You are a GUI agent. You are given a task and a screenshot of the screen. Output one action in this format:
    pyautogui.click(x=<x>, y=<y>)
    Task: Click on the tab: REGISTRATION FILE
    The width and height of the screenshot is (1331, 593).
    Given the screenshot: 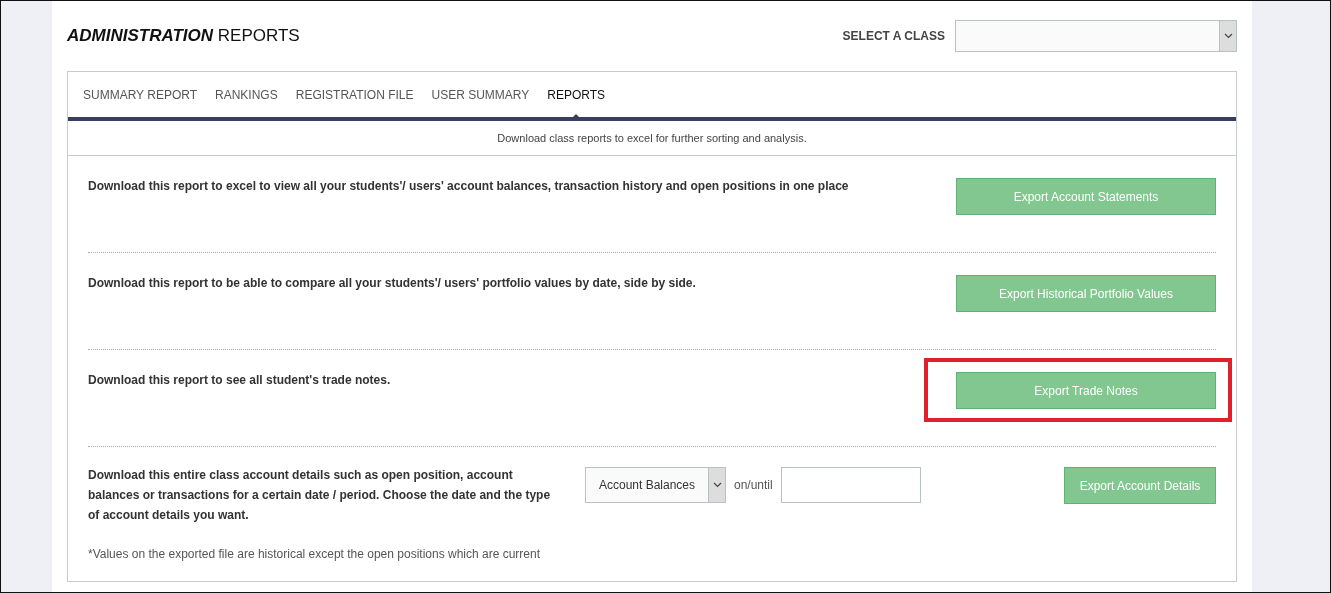 What is the action you would take?
    pyautogui.click(x=354, y=94)
    